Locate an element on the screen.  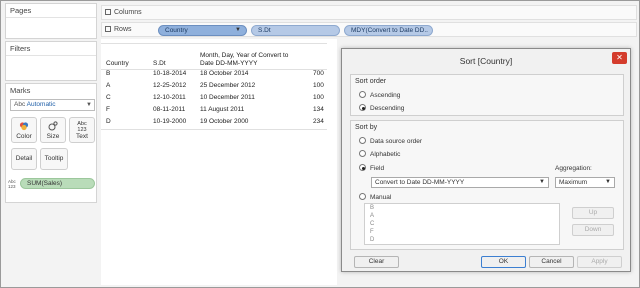
down-label: Down is located at coordinates (593, 229).